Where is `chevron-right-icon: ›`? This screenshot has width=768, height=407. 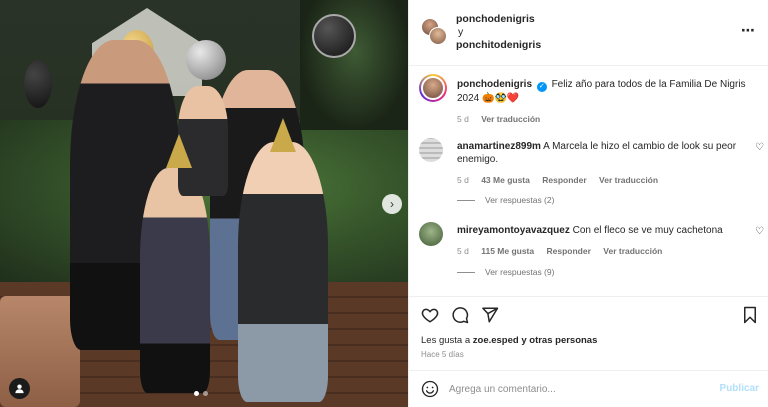 chevron-right-icon: › is located at coordinates (392, 204).